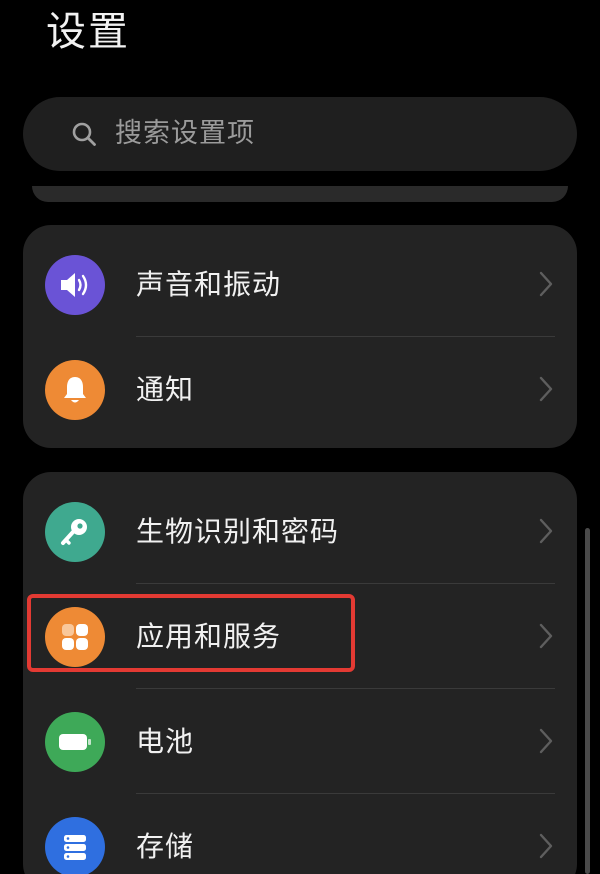 Image resolution: width=600 pixels, height=874 pixels. Describe the element at coordinates (238, 531) in the screenshot. I see `list-item-label: 生物识别和密码` at that location.